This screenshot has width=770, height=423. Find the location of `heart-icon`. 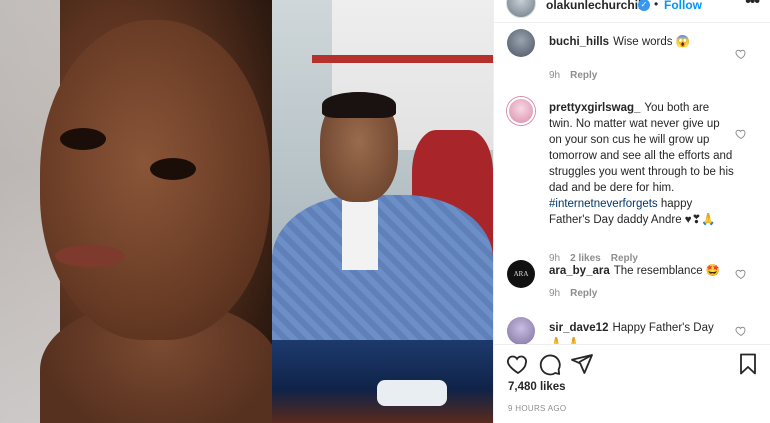

heart-icon is located at coordinates (518, 364).